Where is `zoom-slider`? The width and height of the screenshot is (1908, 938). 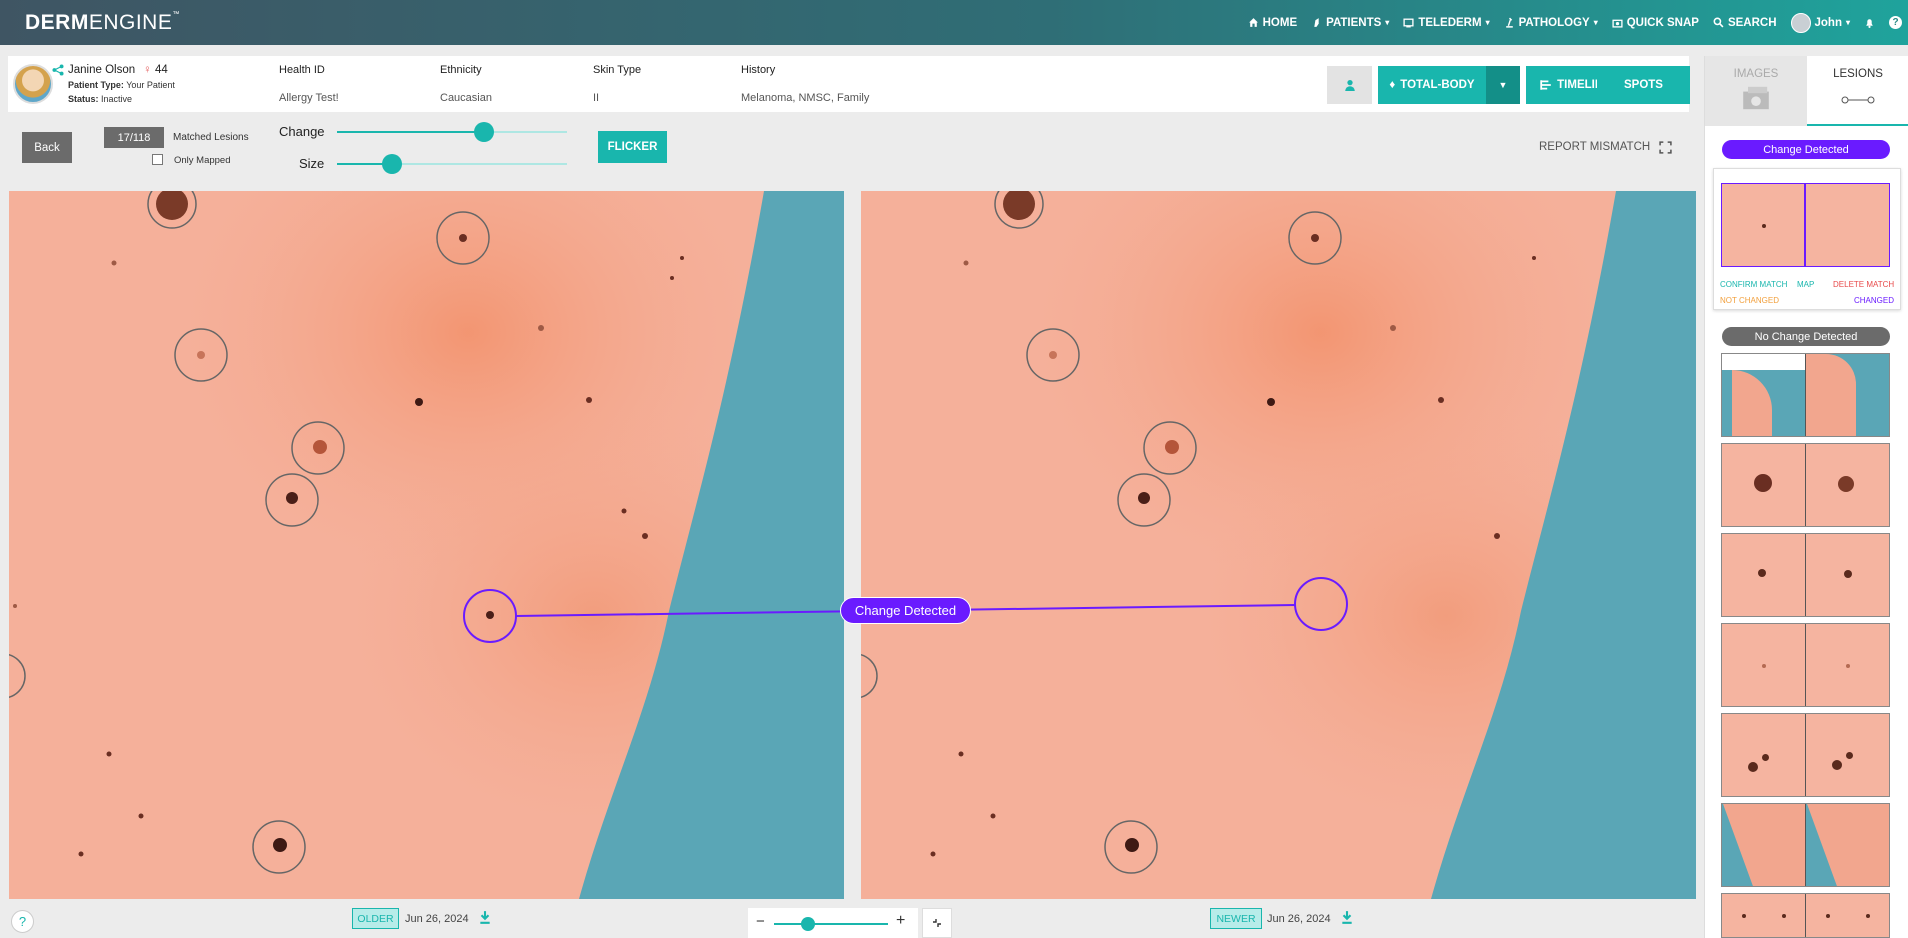
zoom-slider is located at coordinates (831, 924).